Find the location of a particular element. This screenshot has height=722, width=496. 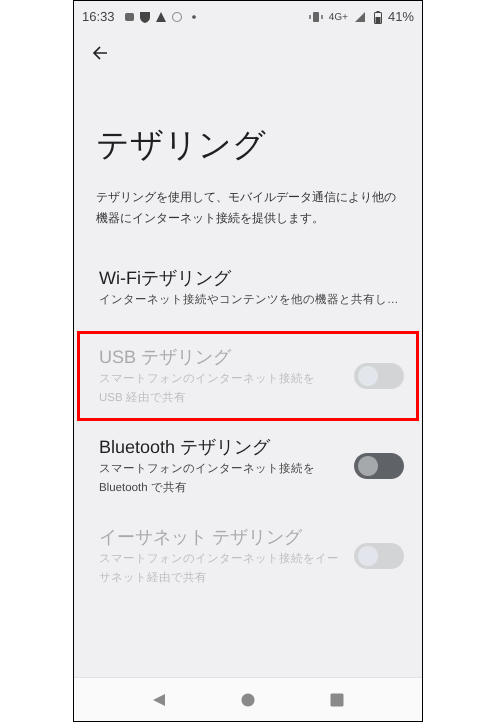

toggle-switch is located at coordinates (379, 466).